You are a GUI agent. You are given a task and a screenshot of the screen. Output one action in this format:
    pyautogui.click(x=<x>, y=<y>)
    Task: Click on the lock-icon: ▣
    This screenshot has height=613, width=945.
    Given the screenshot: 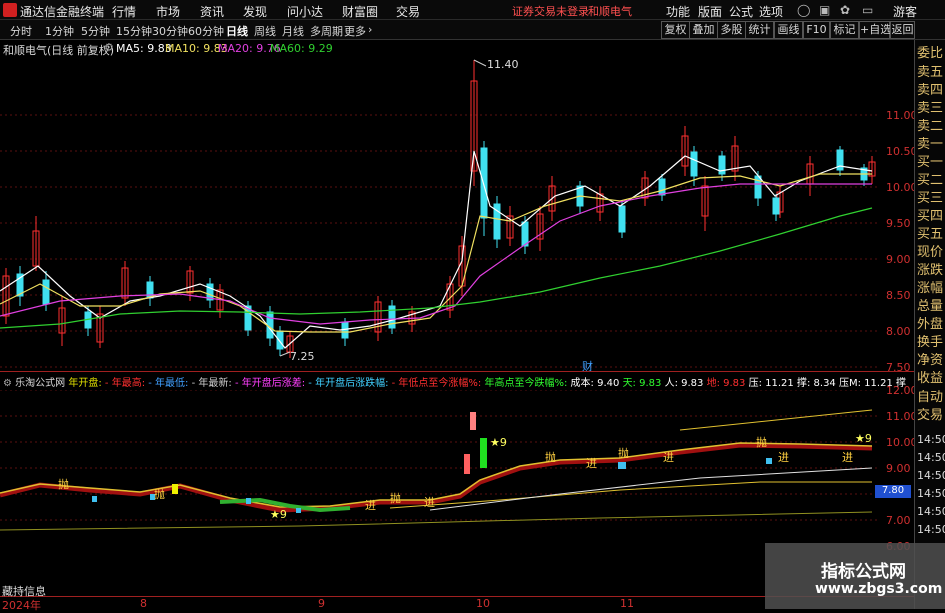 What is the action you would take?
    pyautogui.click(x=824, y=10)
    